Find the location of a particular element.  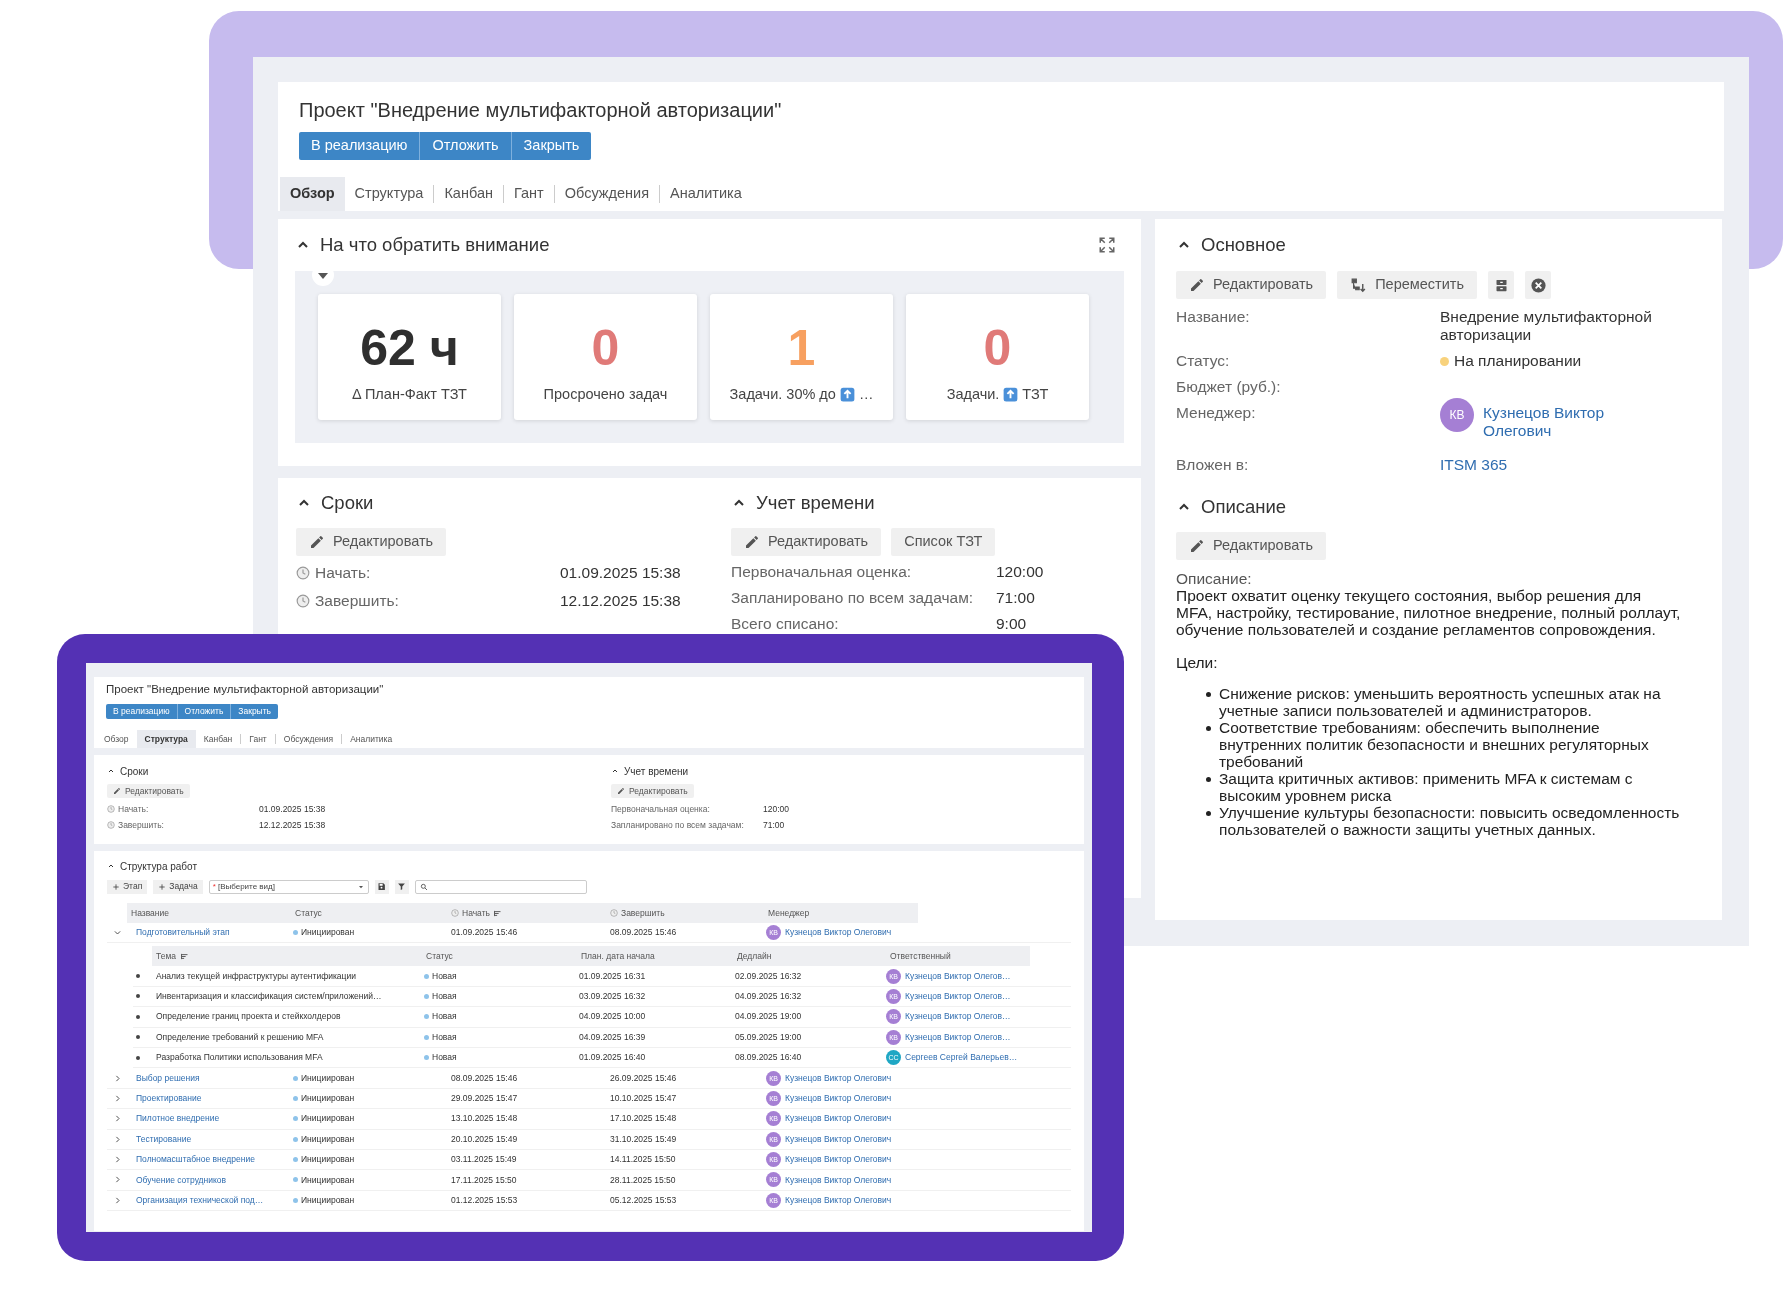

column-header: Менеджер is located at coordinates (789, 913).